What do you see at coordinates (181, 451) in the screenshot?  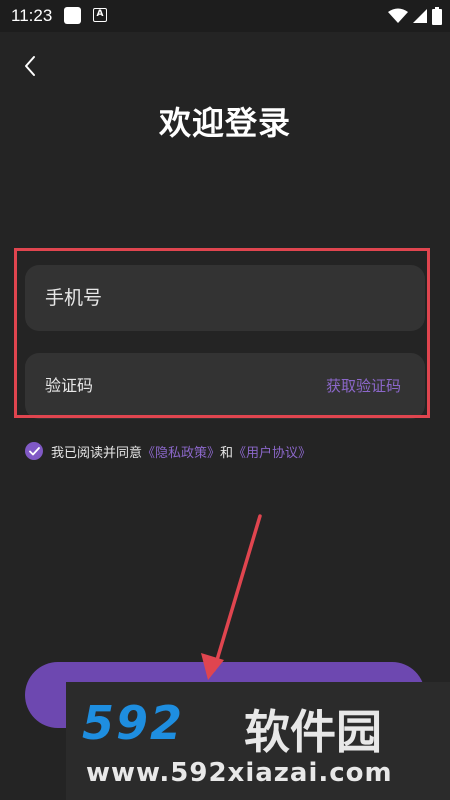 I see `privacy-policy-link: 《隐私政策》` at bounding box center [181, 451].